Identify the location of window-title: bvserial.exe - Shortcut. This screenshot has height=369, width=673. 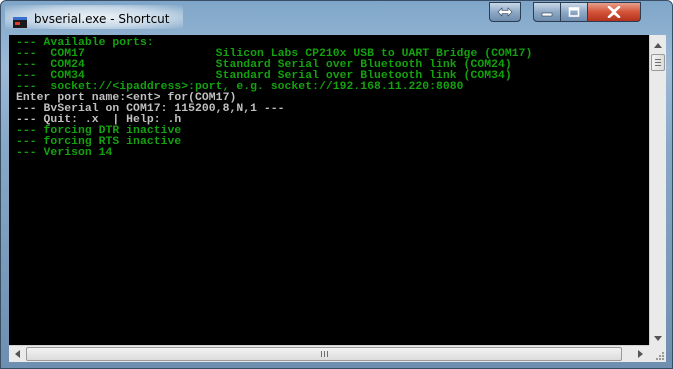
(102, 19).